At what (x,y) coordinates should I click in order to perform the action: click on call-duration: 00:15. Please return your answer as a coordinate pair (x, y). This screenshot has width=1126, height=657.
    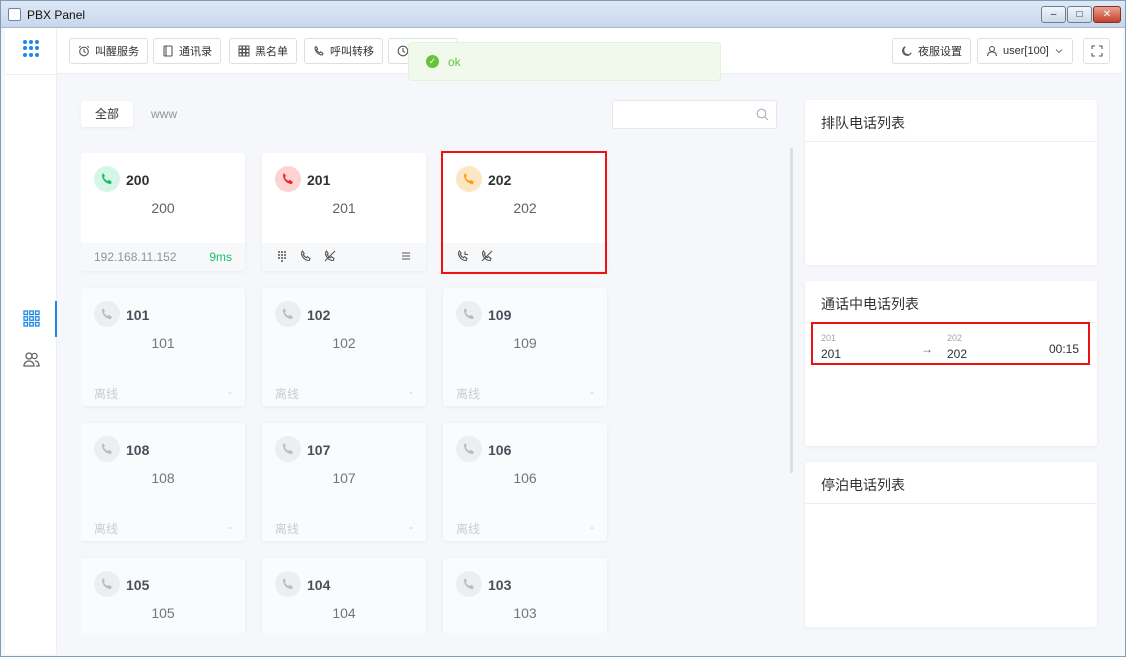
    Looking at the image, I should click on (1063, 349).